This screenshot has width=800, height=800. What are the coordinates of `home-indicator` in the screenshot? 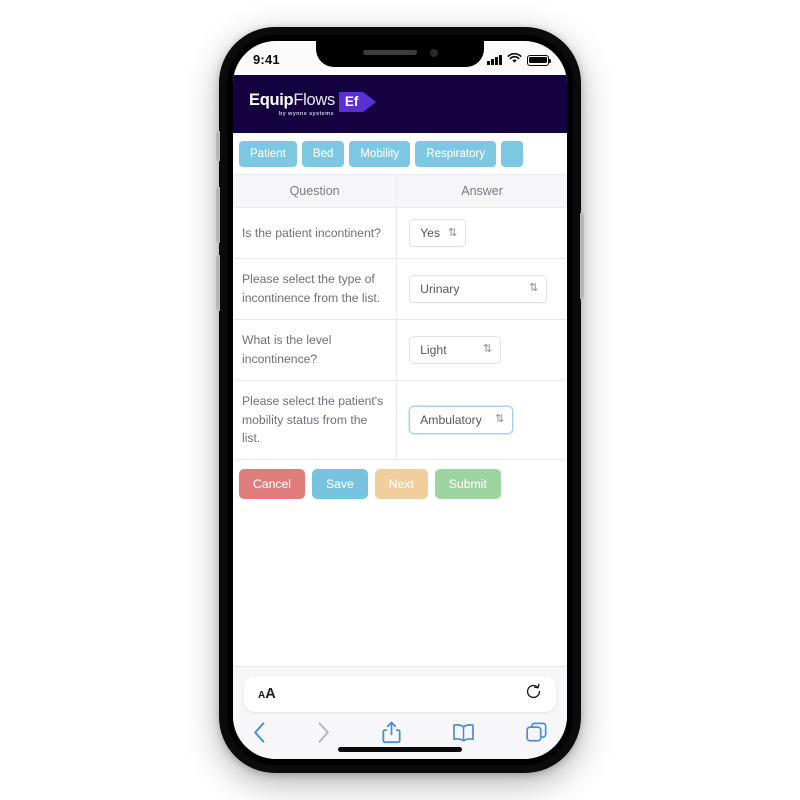 It's located at (400, 749).